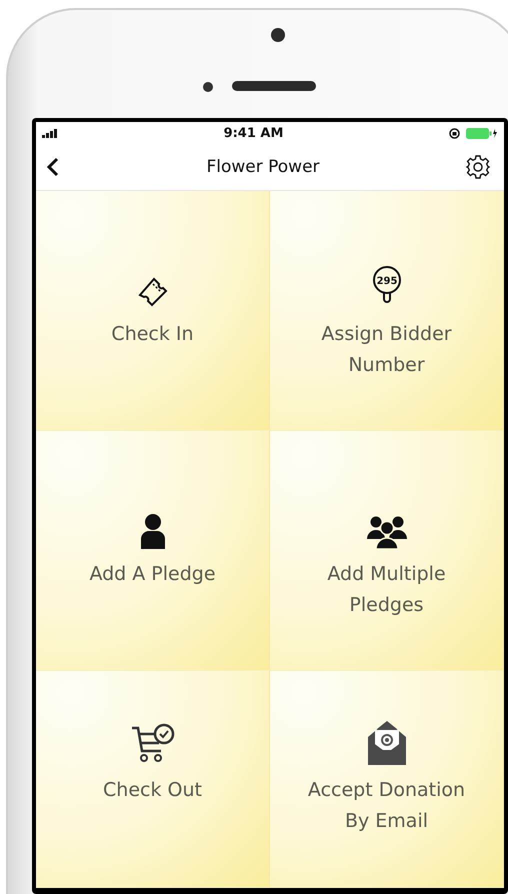 Image resolution: width=508 pixels, height=894 pixels. Describe the element at coordinates (152, 744) in the screenshot. I see `cart-check-icon` at that location.